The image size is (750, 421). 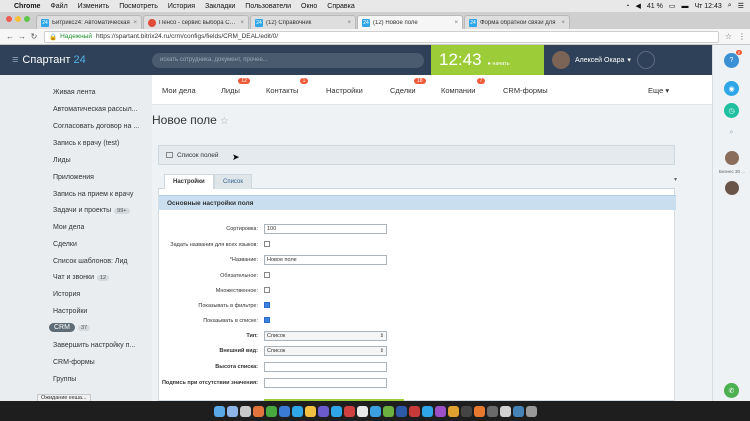 What do you see at coordinates (731, 88) in the screenshot?
I see `notifications-bell-icon: ◉` at bounding box center [731, 88].